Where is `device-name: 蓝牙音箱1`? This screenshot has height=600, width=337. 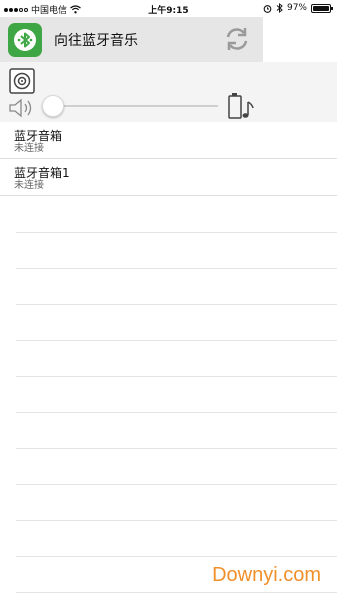
device-name: 蓝牙音箱1 is located at coordinates (42, 173).